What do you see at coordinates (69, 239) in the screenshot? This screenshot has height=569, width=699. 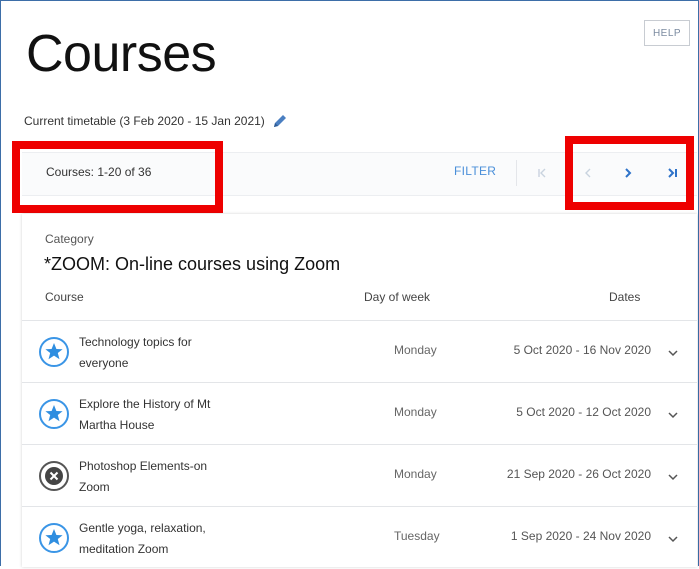 I see `category-label: Category` at bounding box center [69, 239].